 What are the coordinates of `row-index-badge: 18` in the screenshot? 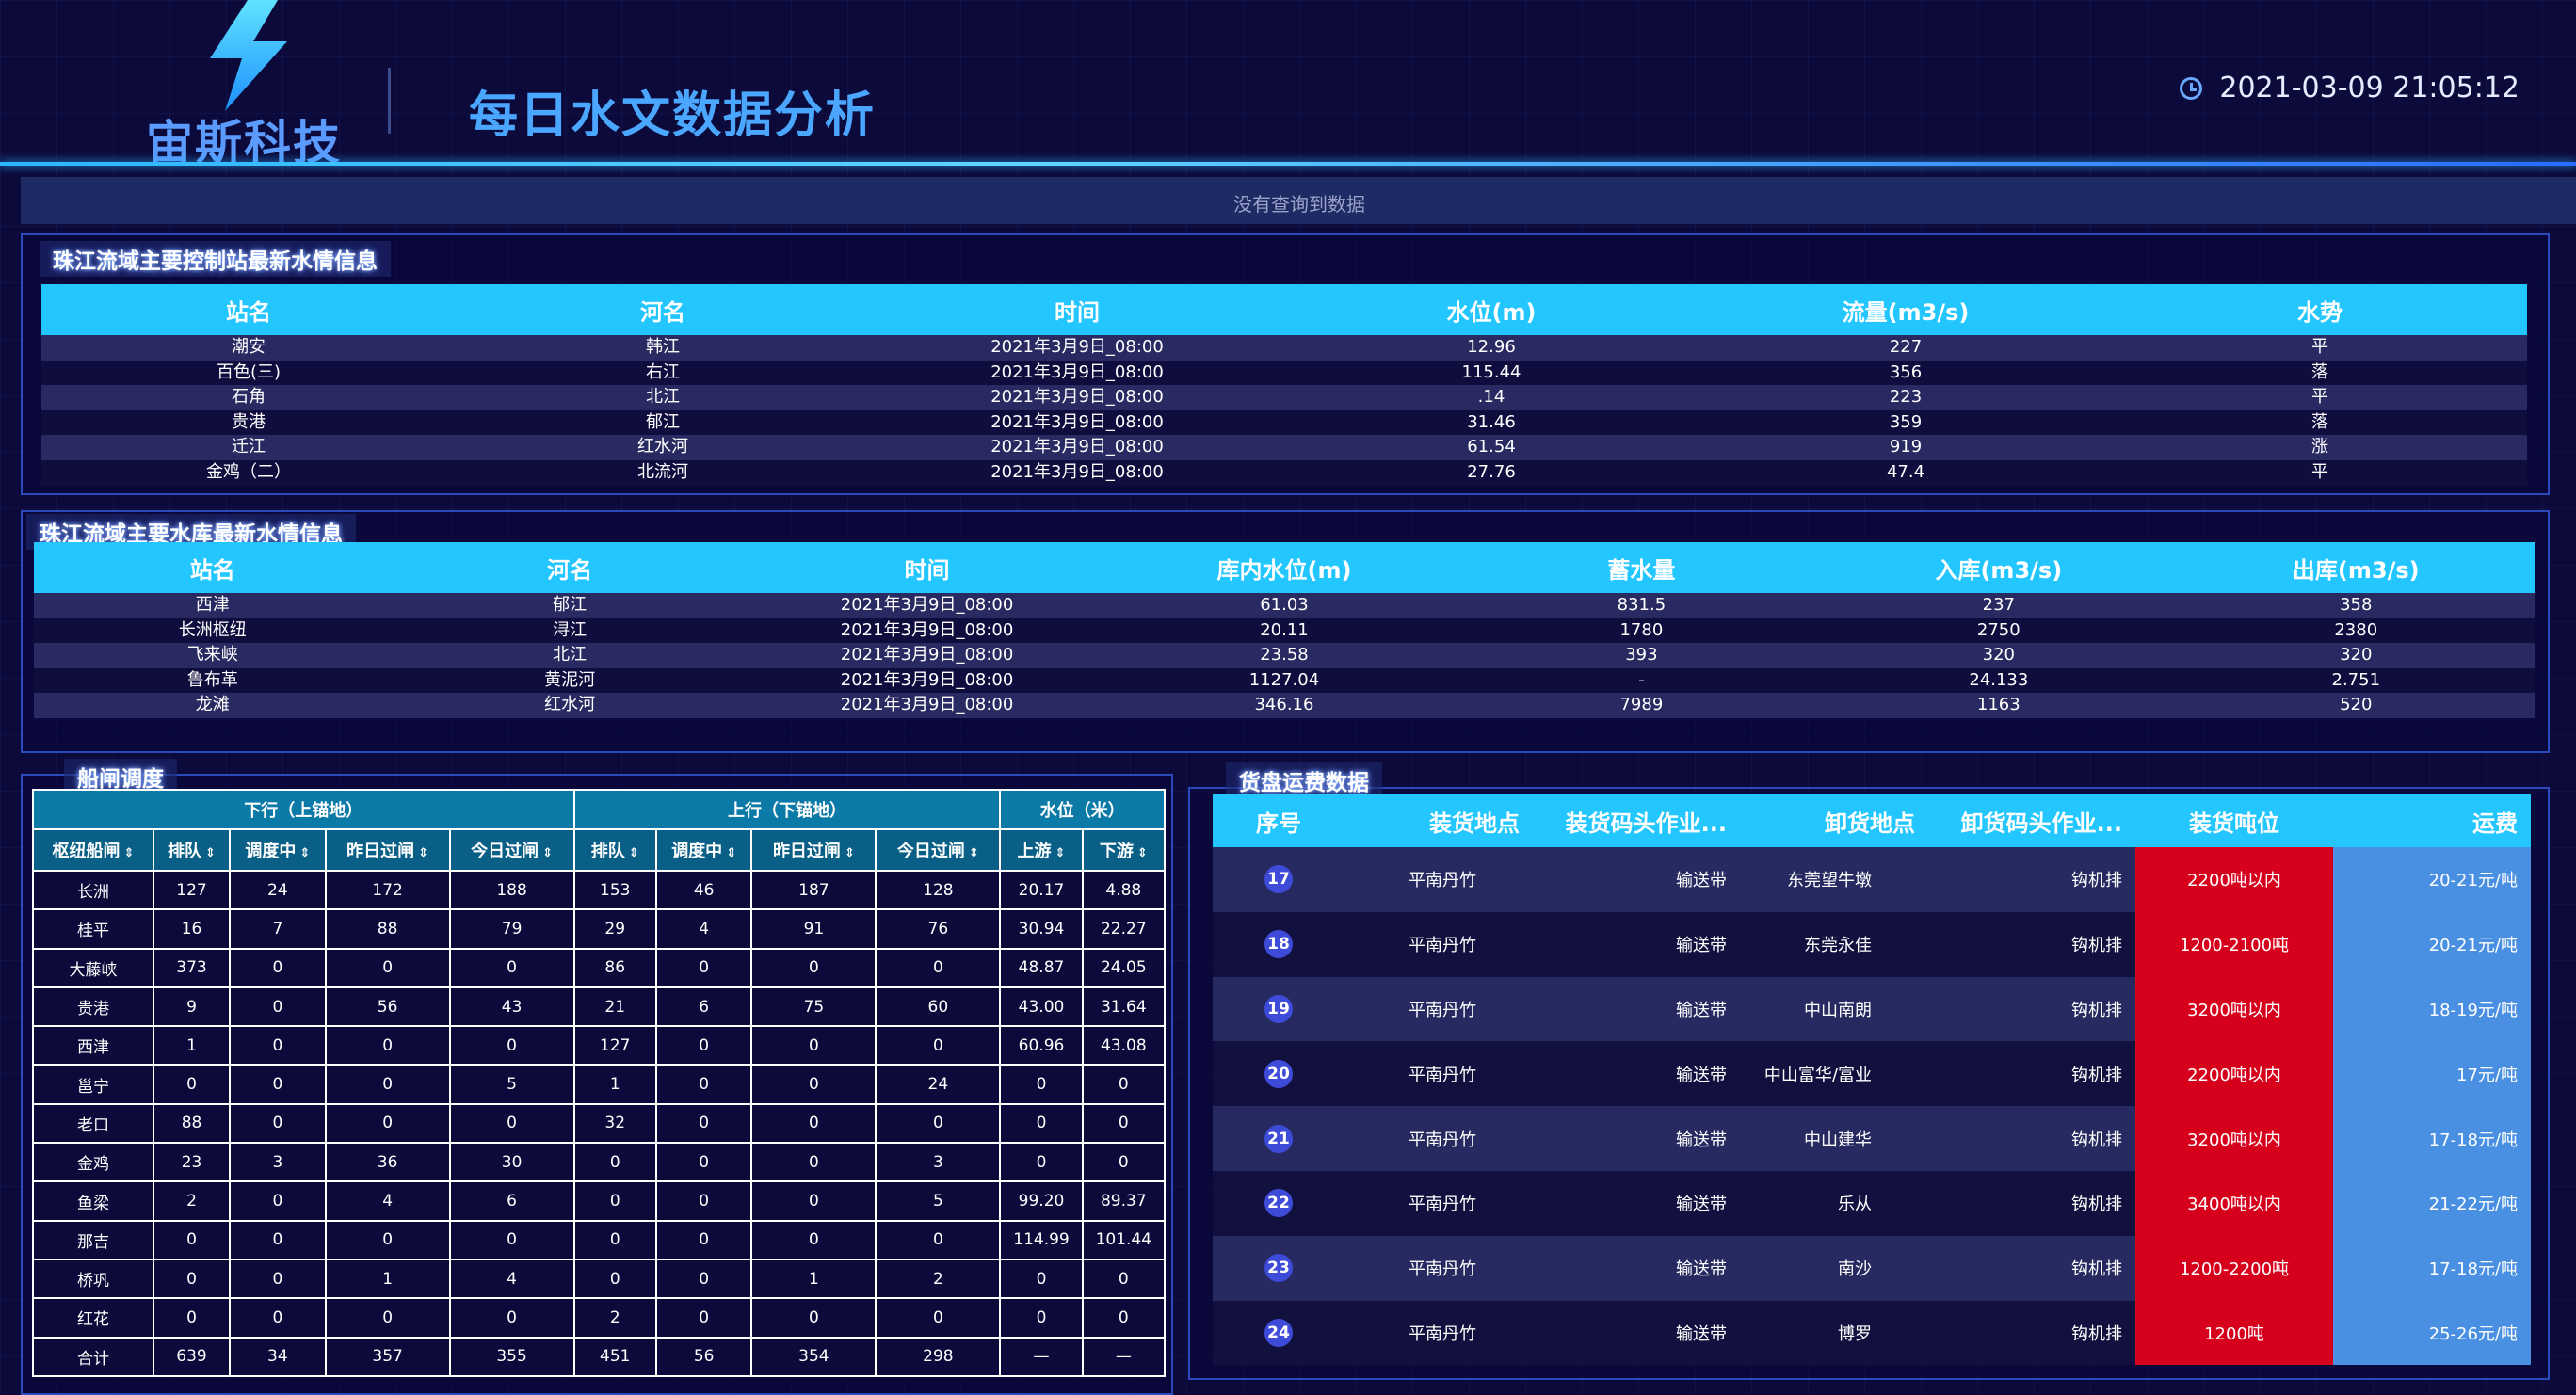 It's located at (1278, 944).